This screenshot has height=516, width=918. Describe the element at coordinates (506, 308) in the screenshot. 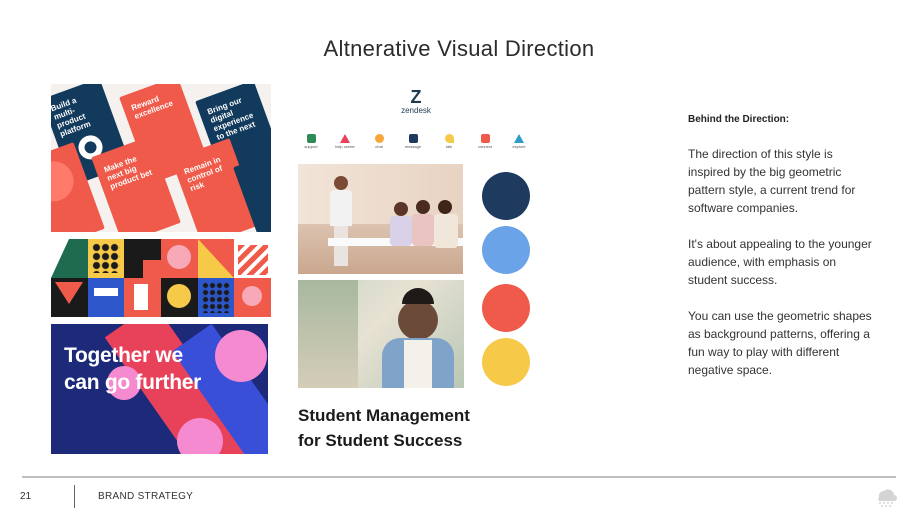

I see `color-swatch-red` at that location.